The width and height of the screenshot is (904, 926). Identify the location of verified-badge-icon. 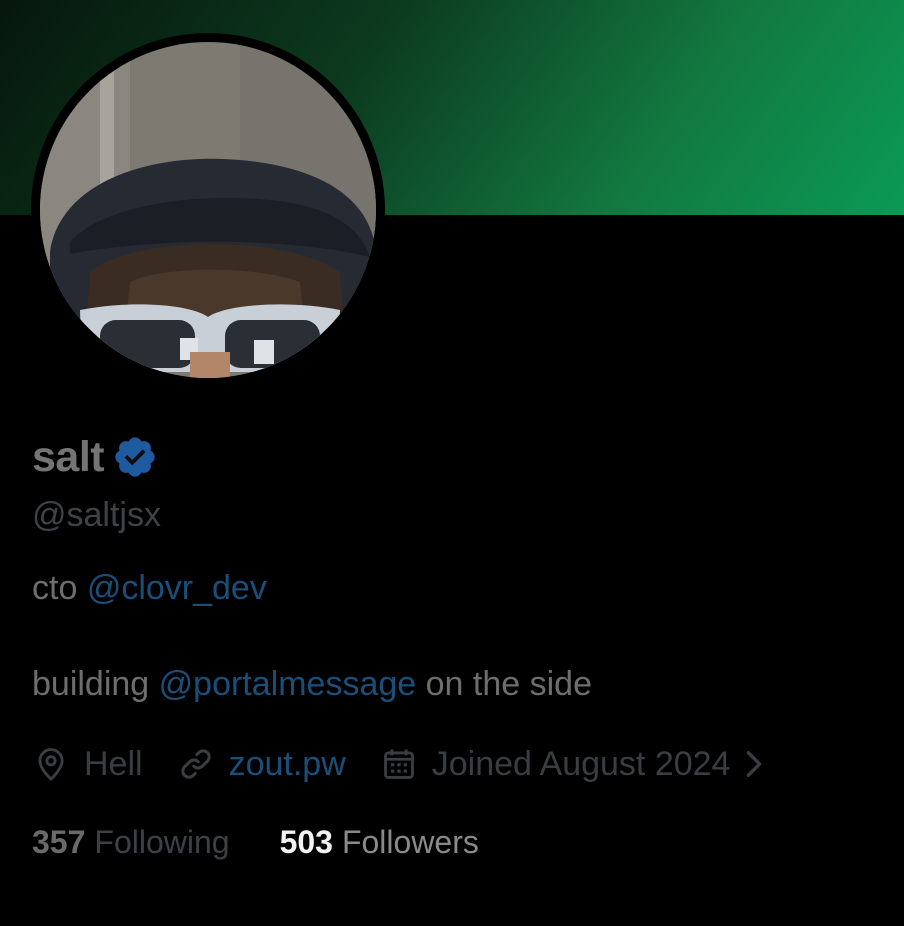
(135, 457).